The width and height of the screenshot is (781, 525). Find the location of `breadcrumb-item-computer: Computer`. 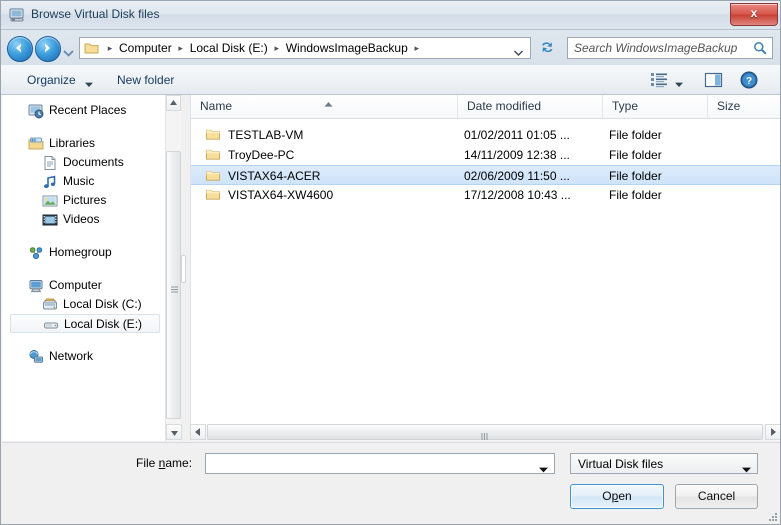

breadcrumb-item-computer: Computer is located at coordinates (145, 48).